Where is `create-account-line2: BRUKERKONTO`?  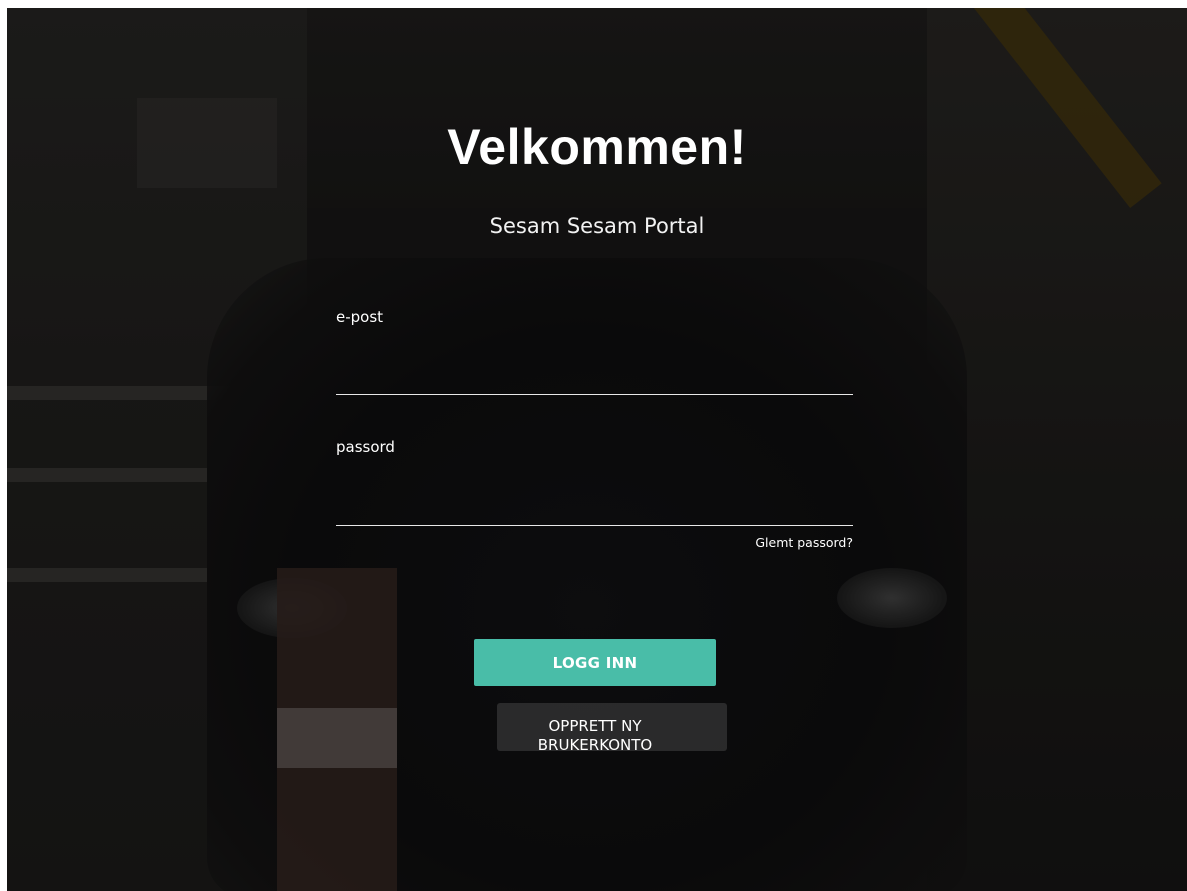 create-account-line2: BRUKERKONTO is located at coordinates (595, 745).